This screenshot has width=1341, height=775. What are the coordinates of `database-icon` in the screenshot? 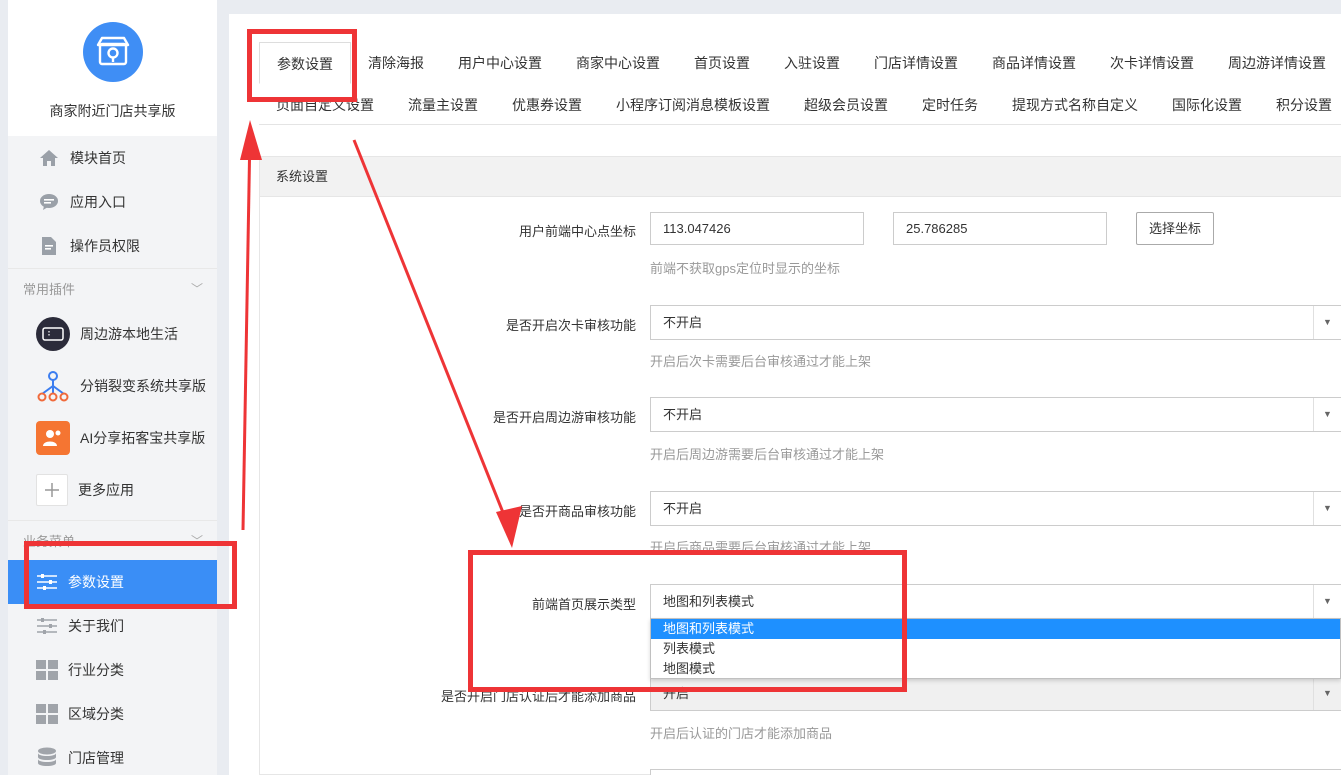 It's located at (47, 758).